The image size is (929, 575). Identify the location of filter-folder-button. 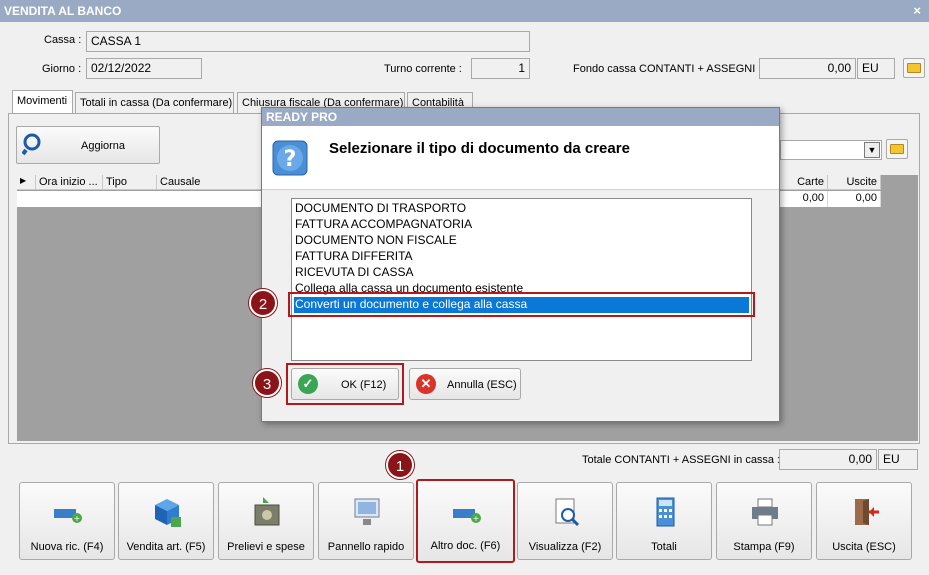
(897, 149).